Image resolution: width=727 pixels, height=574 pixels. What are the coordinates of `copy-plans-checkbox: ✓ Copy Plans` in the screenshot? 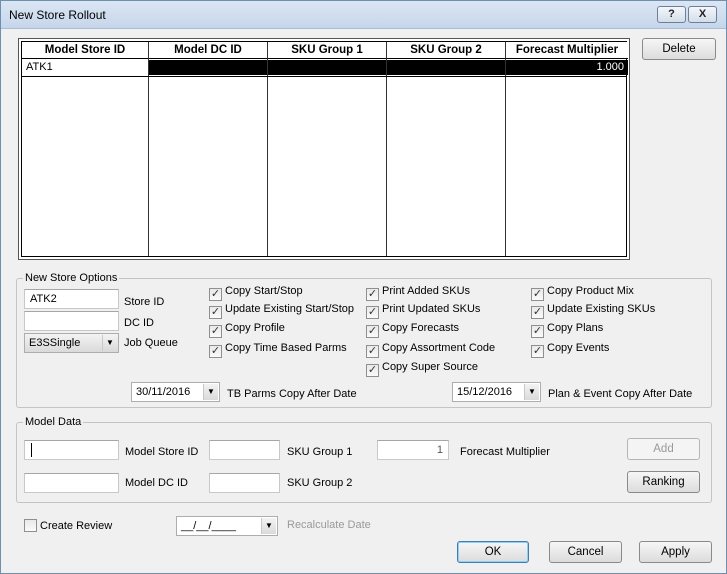 It's located at (567, 330).